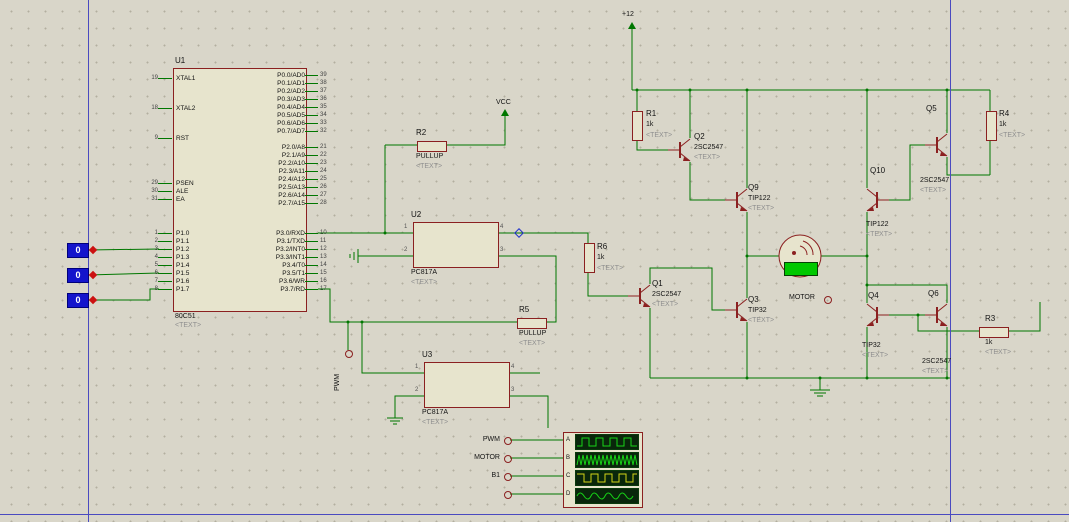  What do you see at coordinates (994, 332) in the screenshot?
I see `resistor-r3` at bounding box center [994, 332].